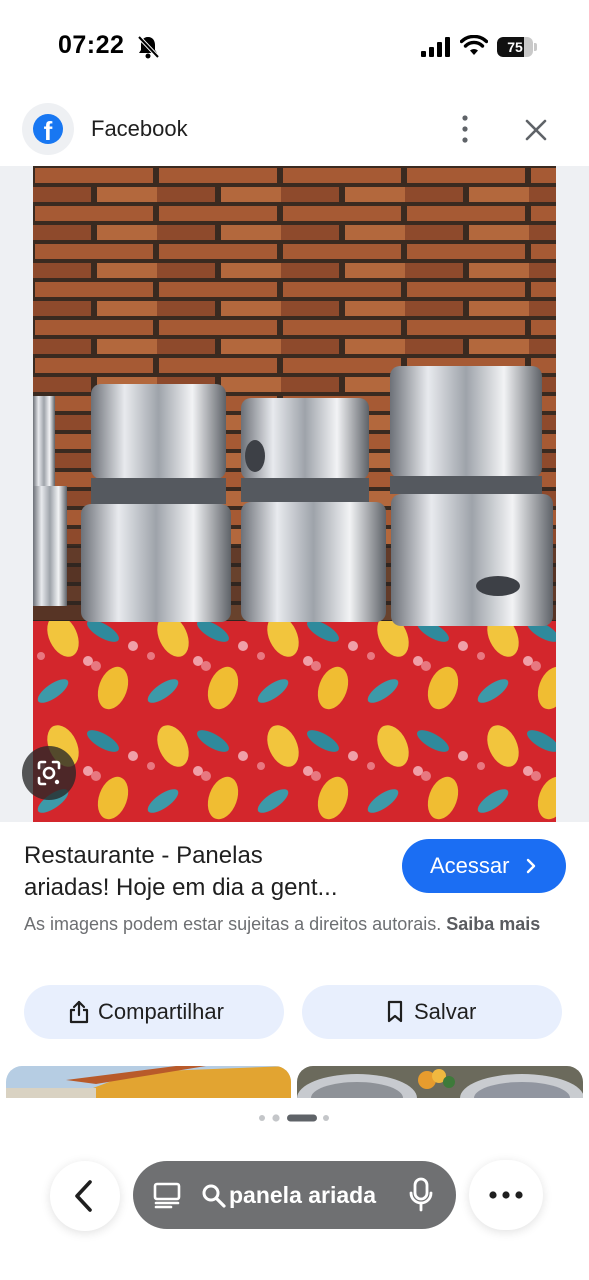  I want to click on lens-icon, so click(49, 773).